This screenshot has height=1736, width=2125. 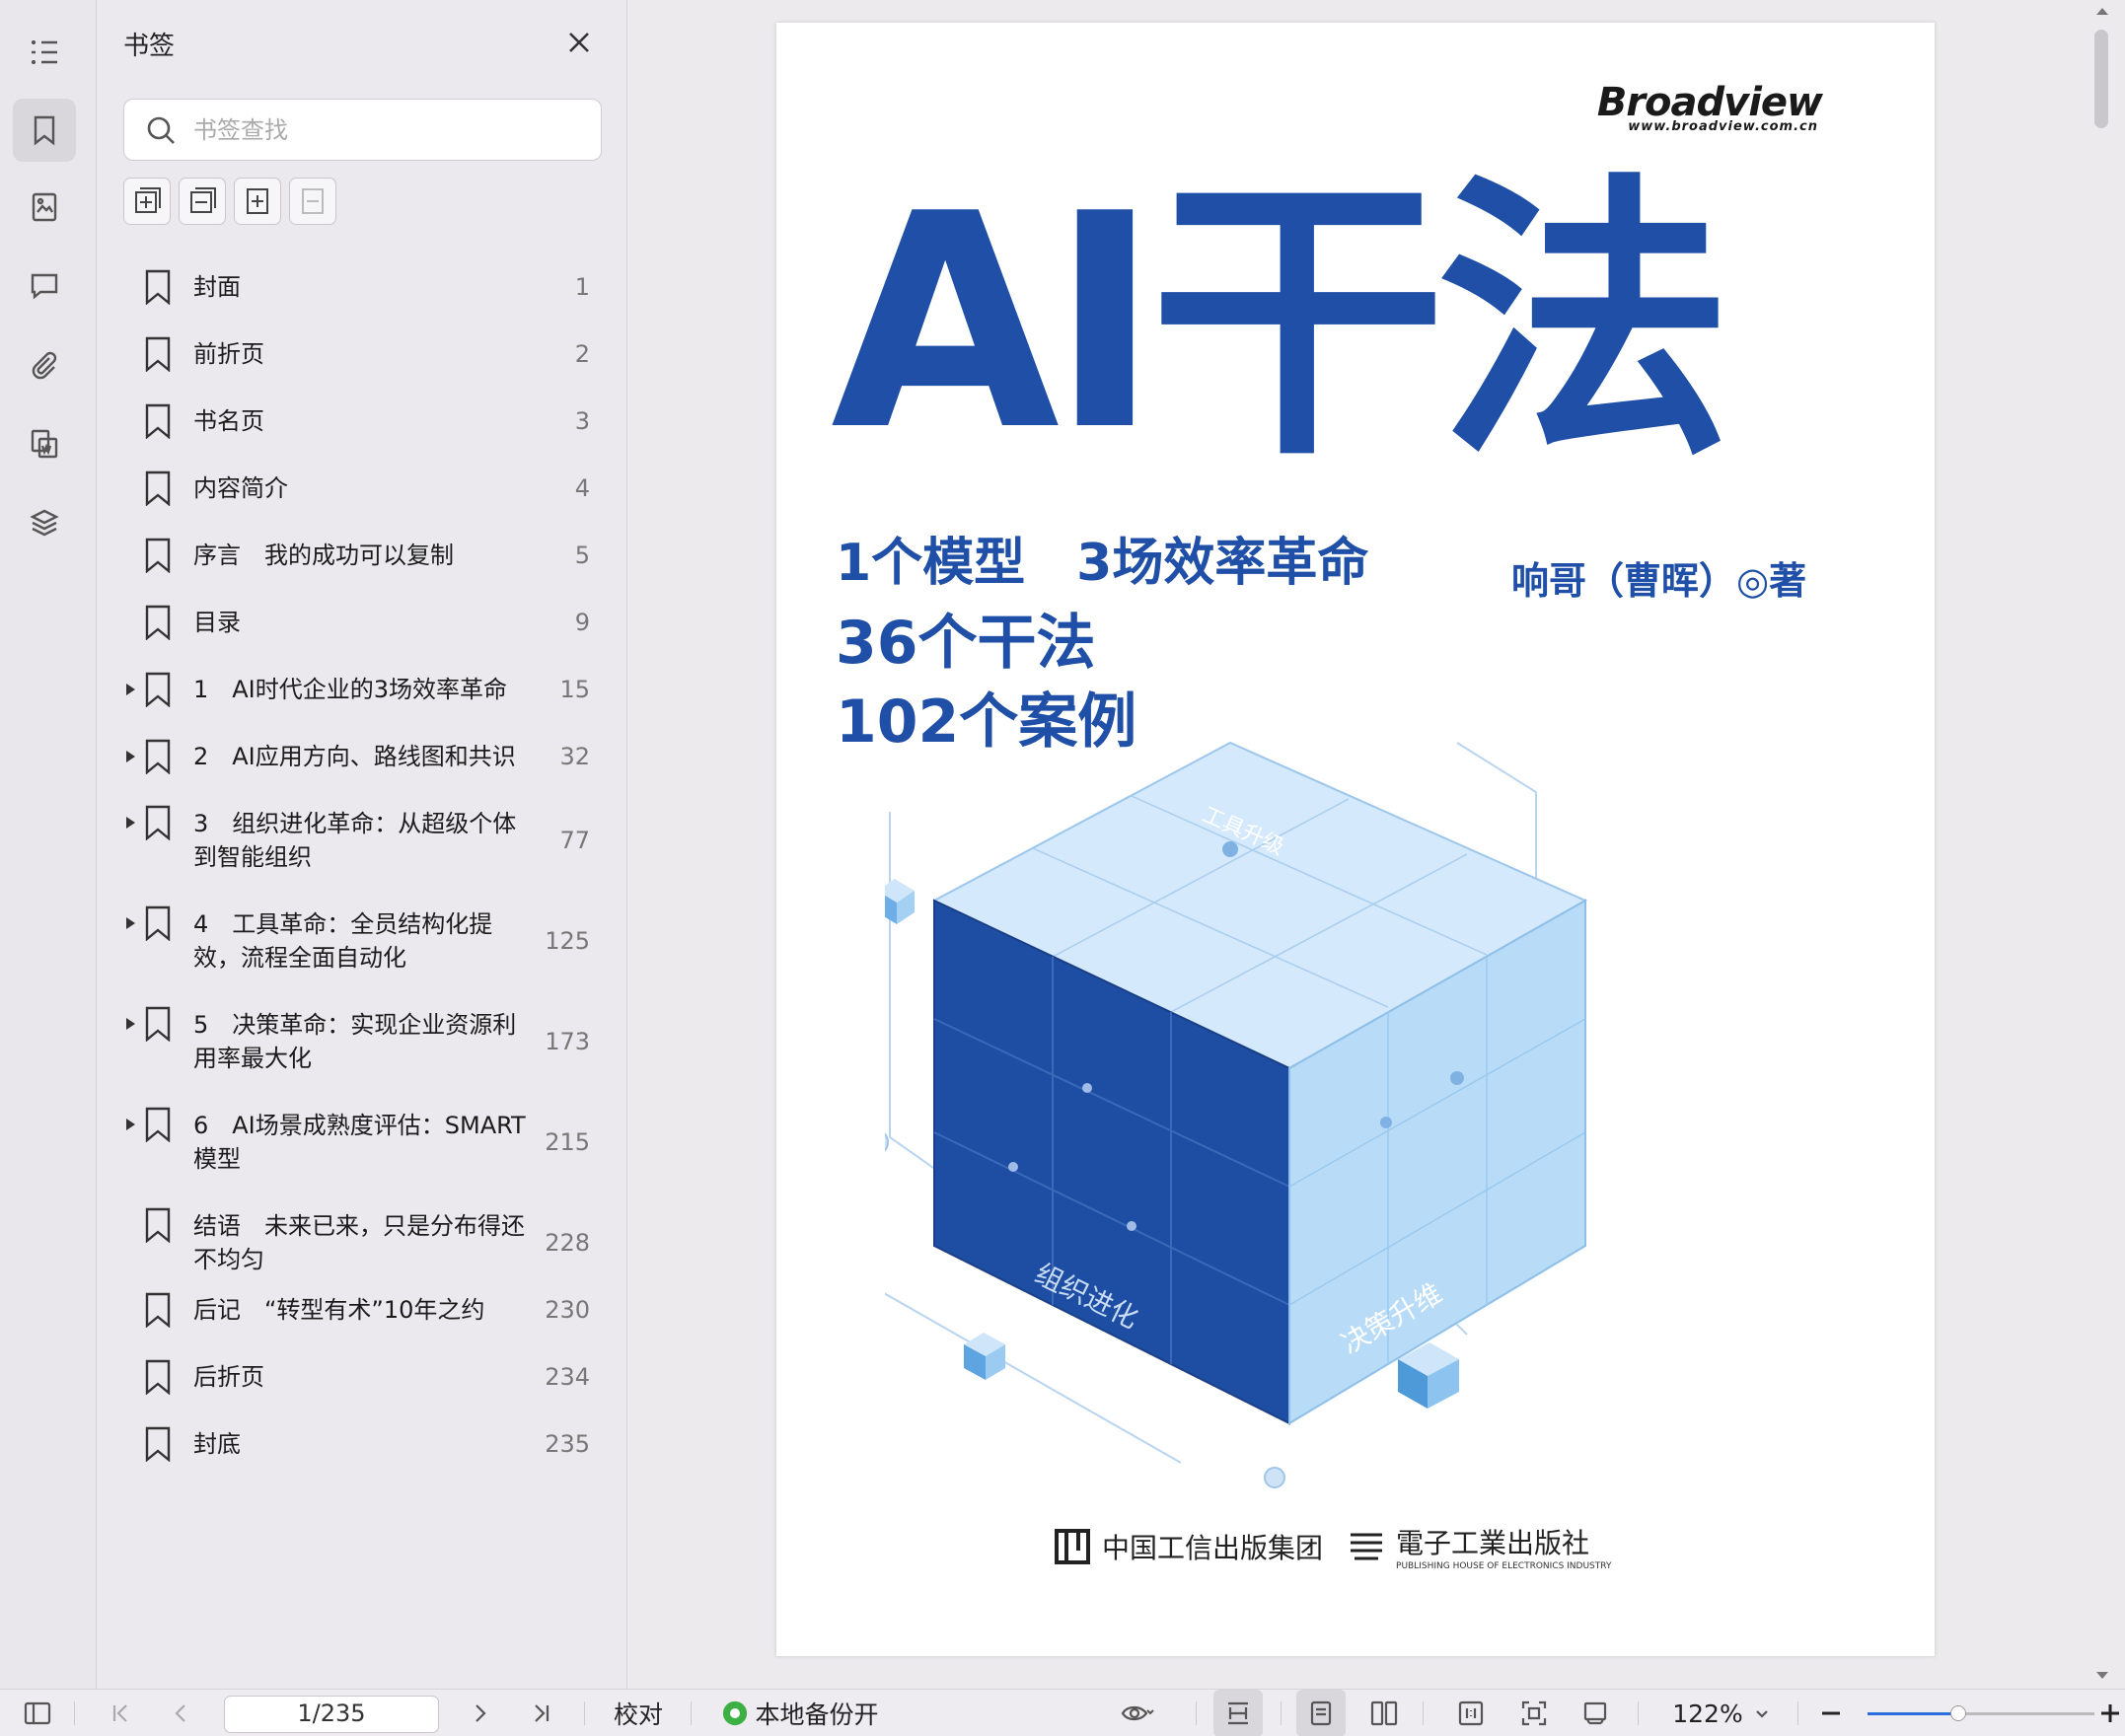 I want to click on next-page-icon, so click(x=479, y=1713).